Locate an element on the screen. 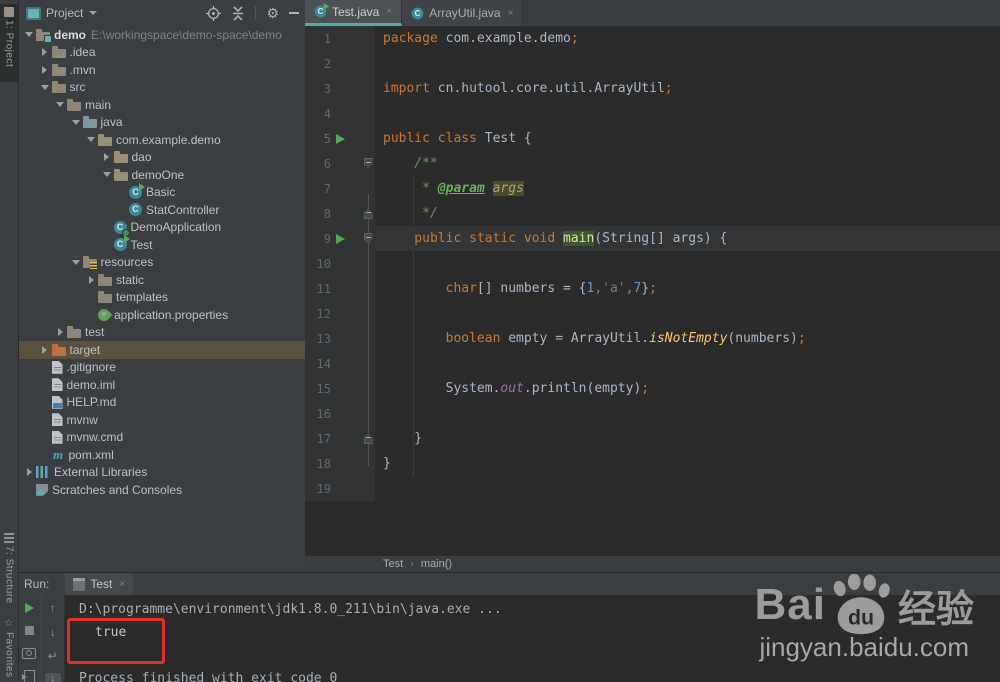 The image size is (1000, 682). tree-item-application-properties: application.properties is located at coordinates (161, 315).